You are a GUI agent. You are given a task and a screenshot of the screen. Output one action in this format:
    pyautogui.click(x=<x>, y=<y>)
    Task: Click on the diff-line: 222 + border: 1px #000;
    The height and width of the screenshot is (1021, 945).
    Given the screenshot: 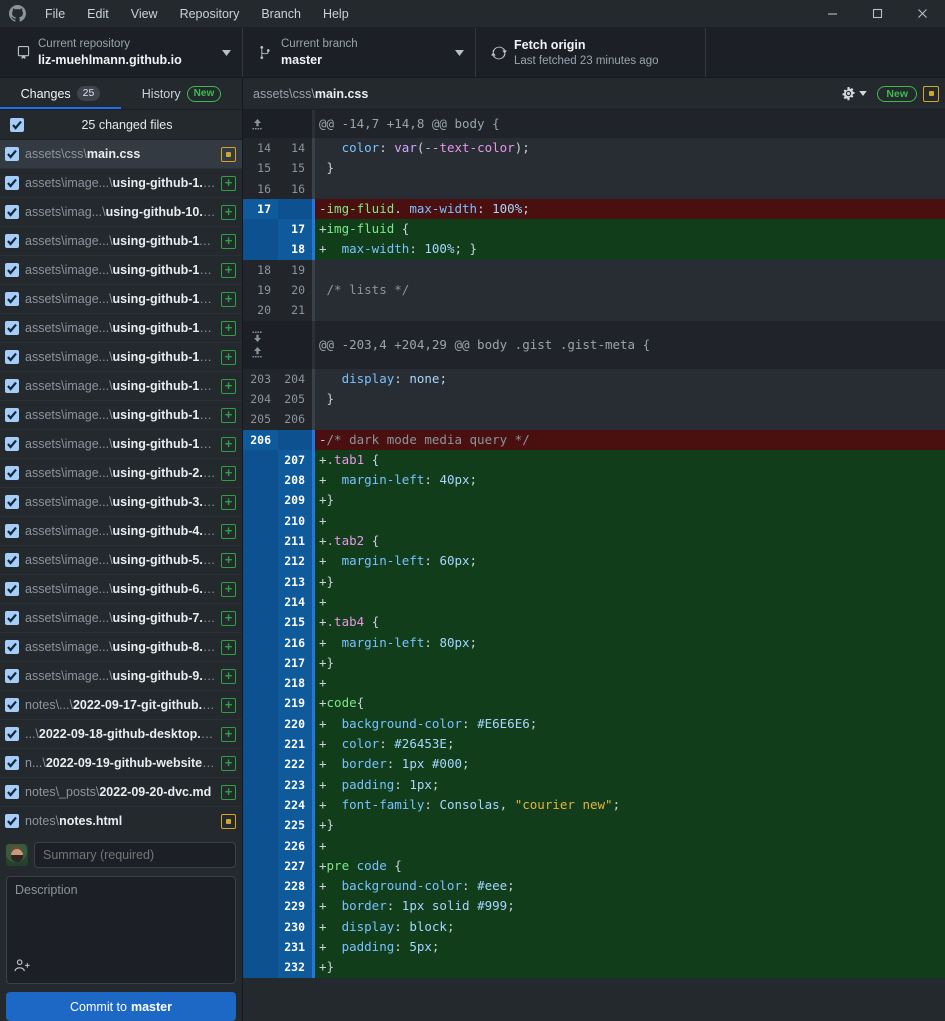 What is the action you would take?
    pyautogui.click(x=594, y=764)
    